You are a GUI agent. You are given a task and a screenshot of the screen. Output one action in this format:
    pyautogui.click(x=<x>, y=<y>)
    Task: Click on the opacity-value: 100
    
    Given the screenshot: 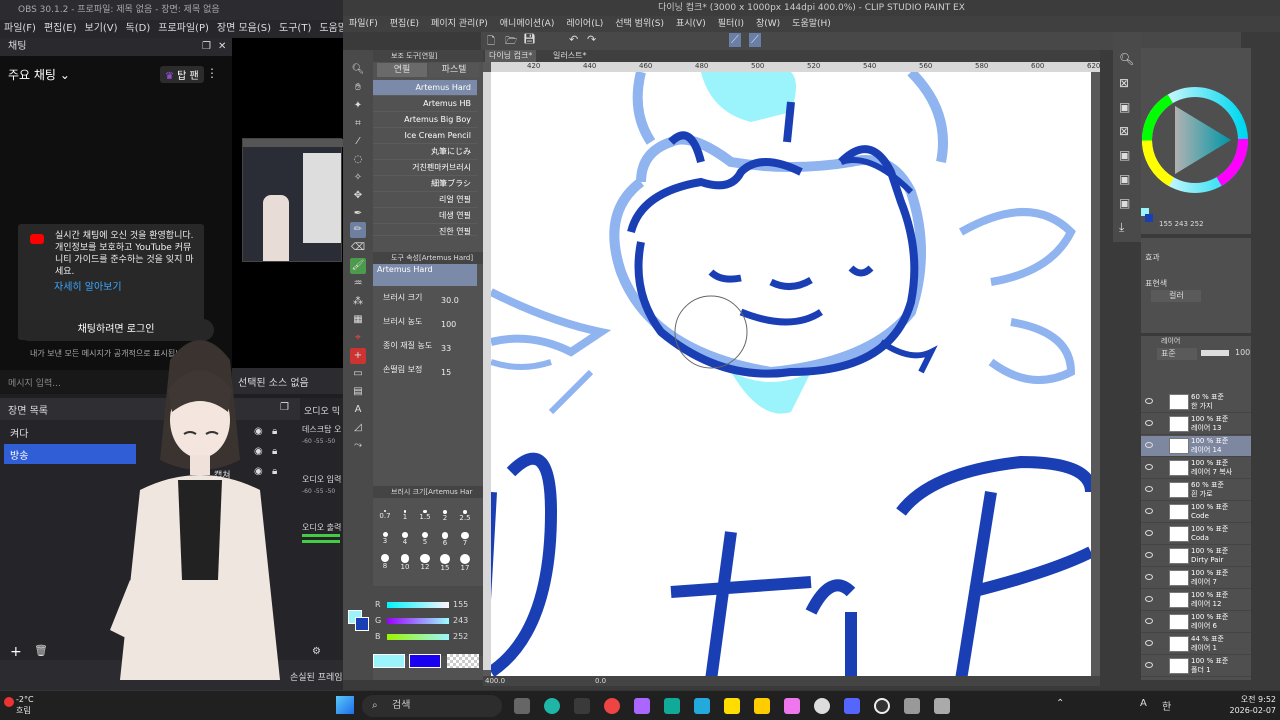 What is the action you would take?
    pyautogui.click(x=1242, y=352)
    